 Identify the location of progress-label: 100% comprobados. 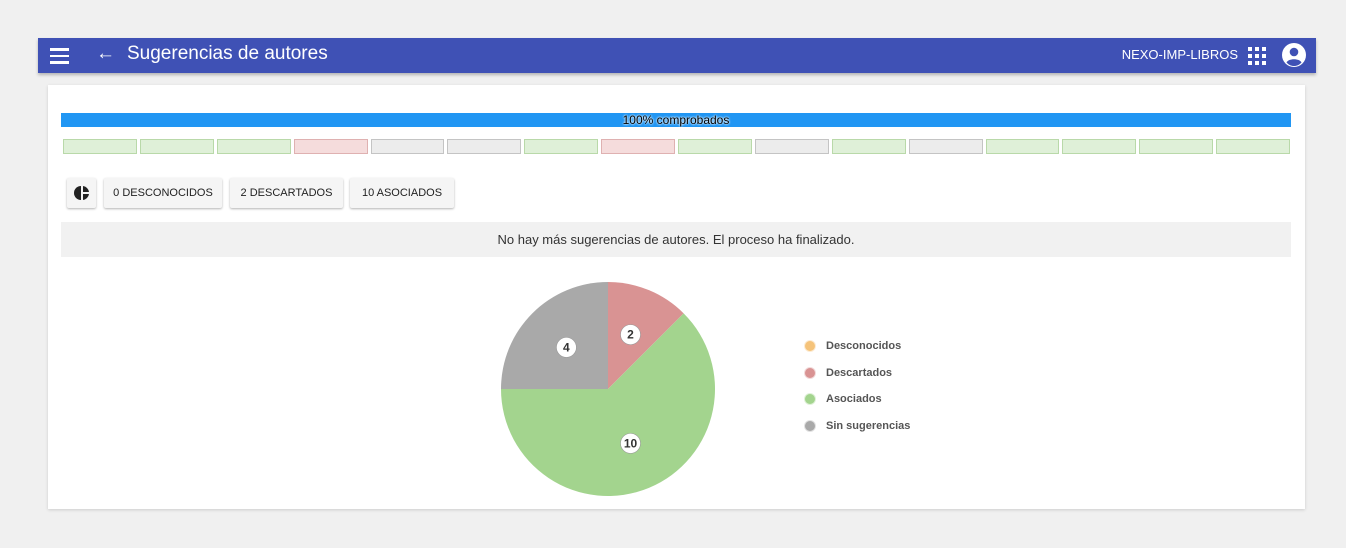
(676, 120).